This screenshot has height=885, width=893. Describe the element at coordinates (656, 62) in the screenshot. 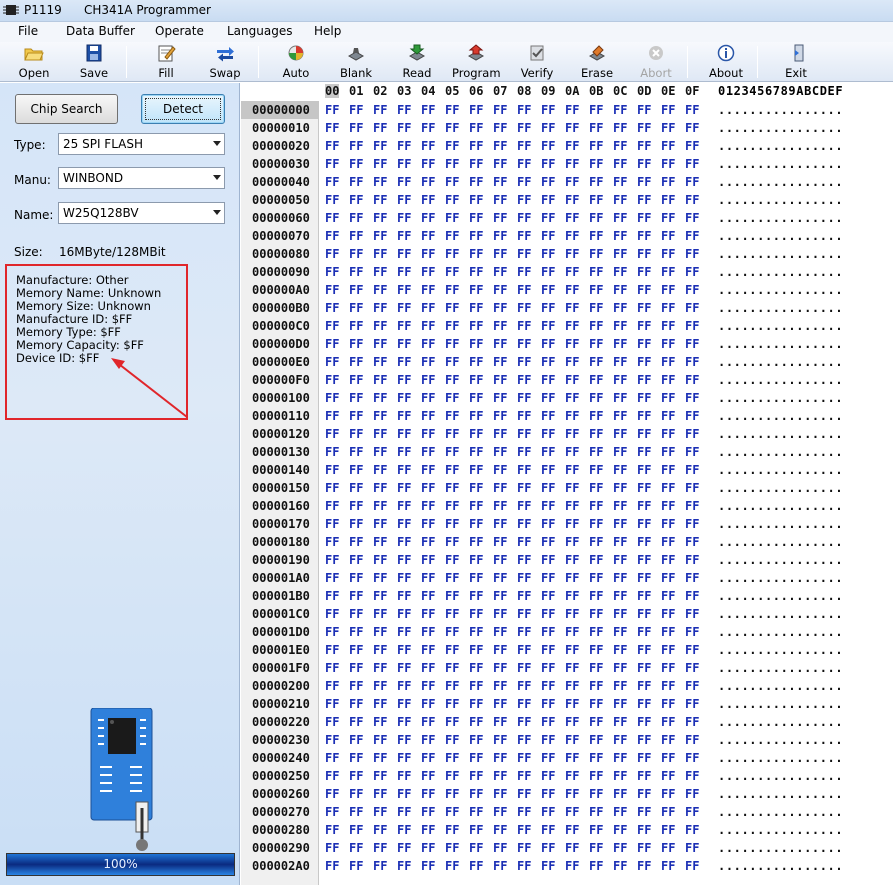

I see `abort-button: Abort` at that location.